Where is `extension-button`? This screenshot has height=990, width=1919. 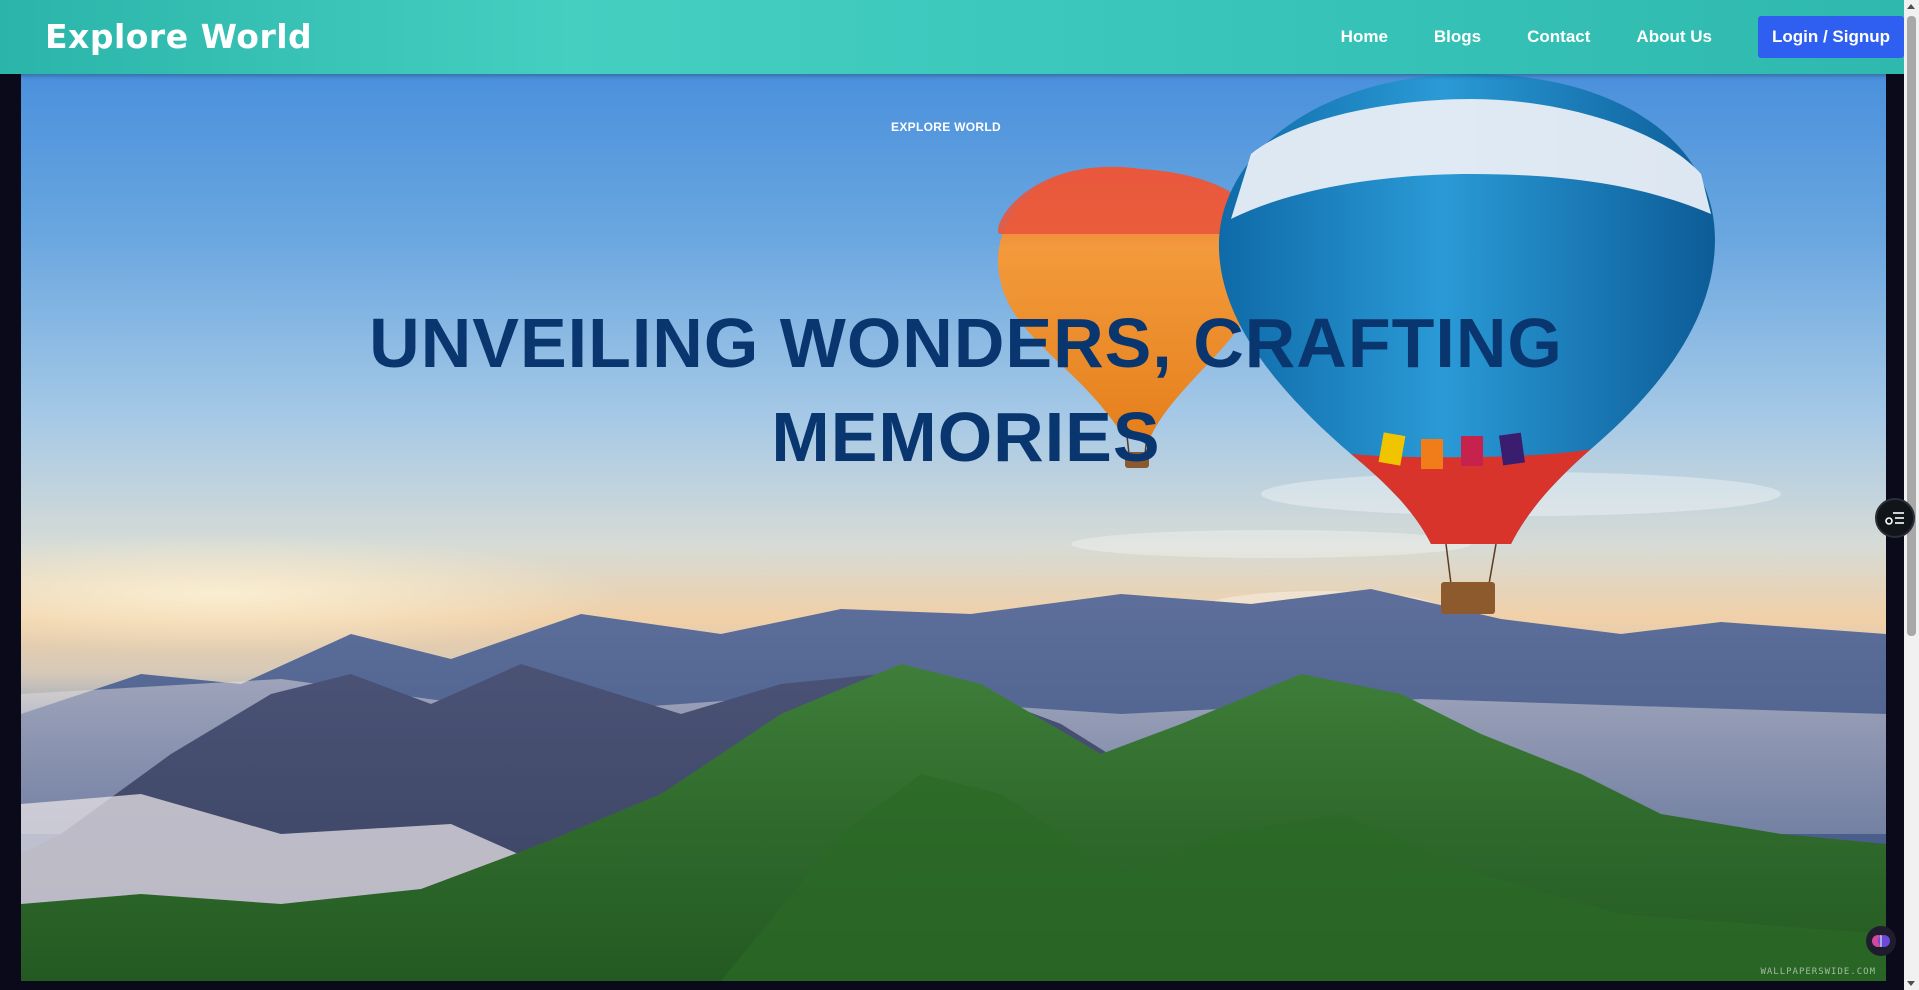
extension-button is located at coordinates (1881, 941).